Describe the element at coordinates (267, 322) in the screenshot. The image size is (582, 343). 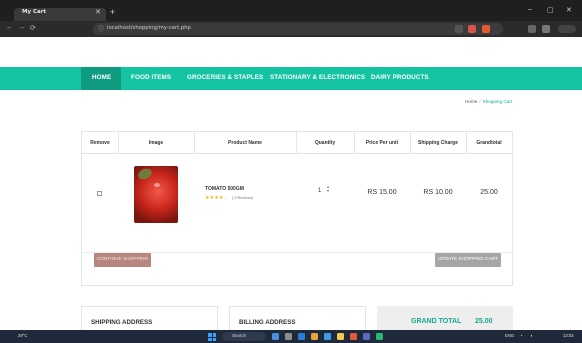
I see `billing-address-title: BILLING ADDRESS` at that location.